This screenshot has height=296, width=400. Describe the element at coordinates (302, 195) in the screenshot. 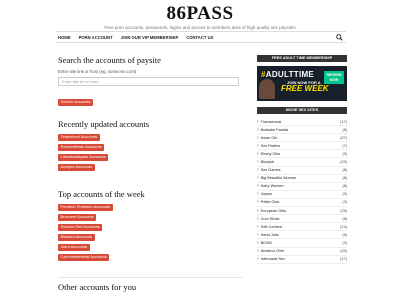

I see `niche-item: Voyeur (9)` at that location.